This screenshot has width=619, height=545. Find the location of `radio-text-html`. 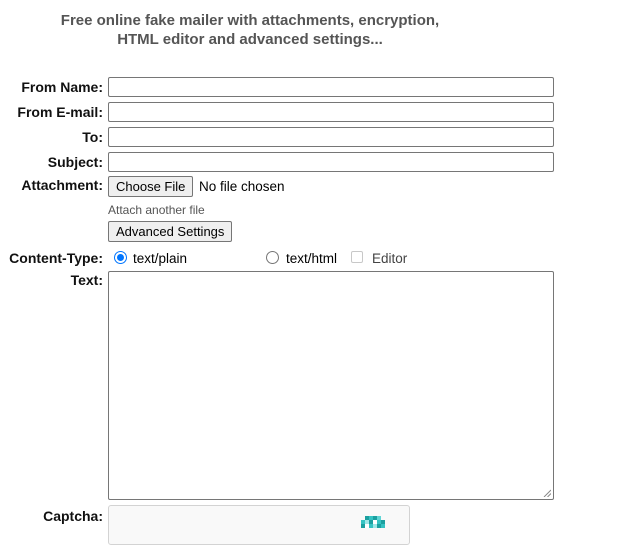

radio-text-html is located at coordinates (272, 257).